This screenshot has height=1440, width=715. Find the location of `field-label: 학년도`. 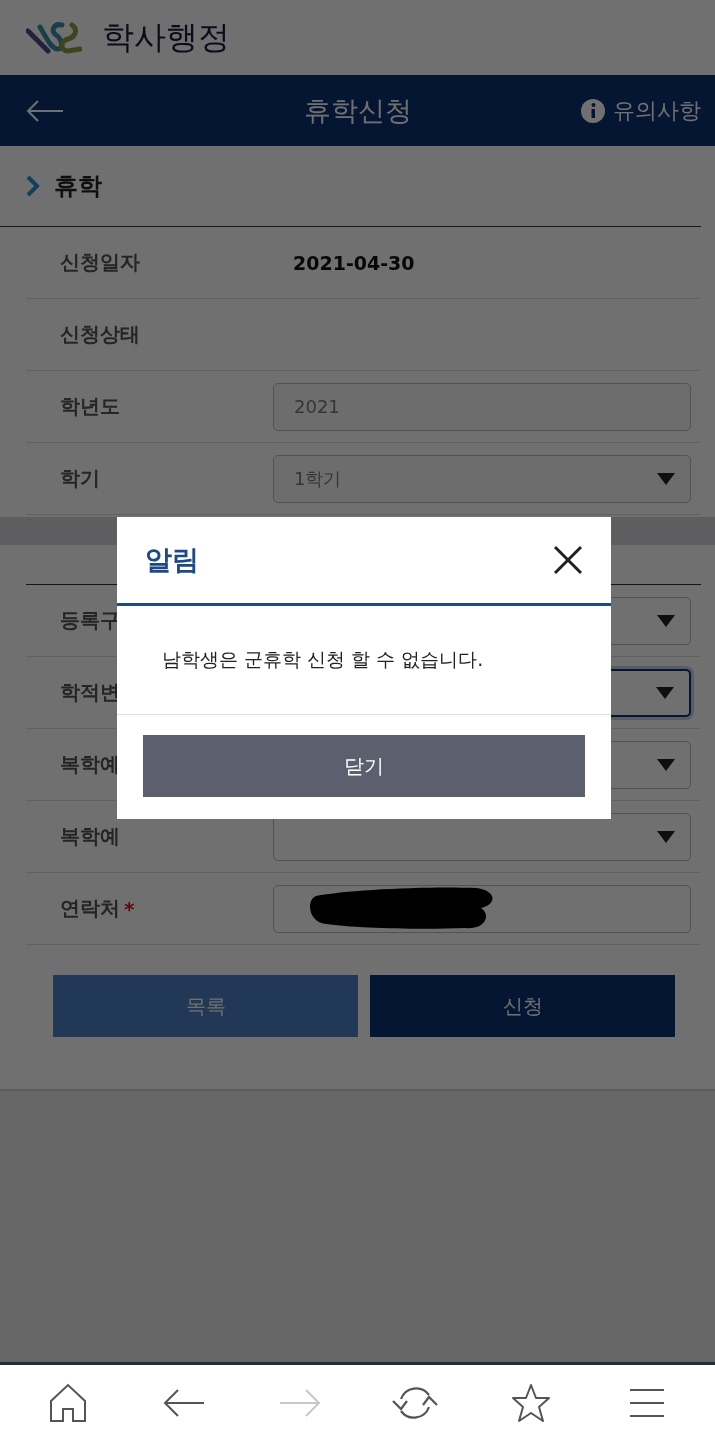

field-label: 학년도 is located at coordinates (90, 406).